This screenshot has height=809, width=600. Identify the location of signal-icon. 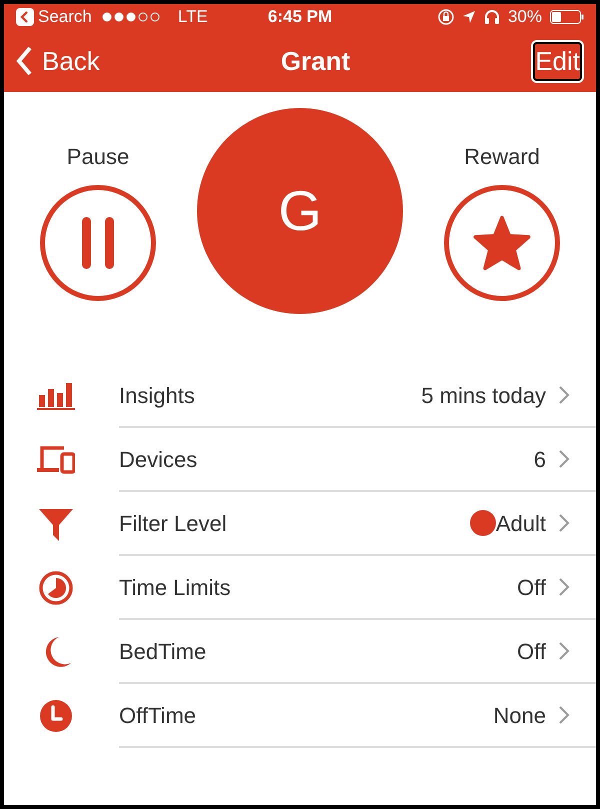
(132, 17).